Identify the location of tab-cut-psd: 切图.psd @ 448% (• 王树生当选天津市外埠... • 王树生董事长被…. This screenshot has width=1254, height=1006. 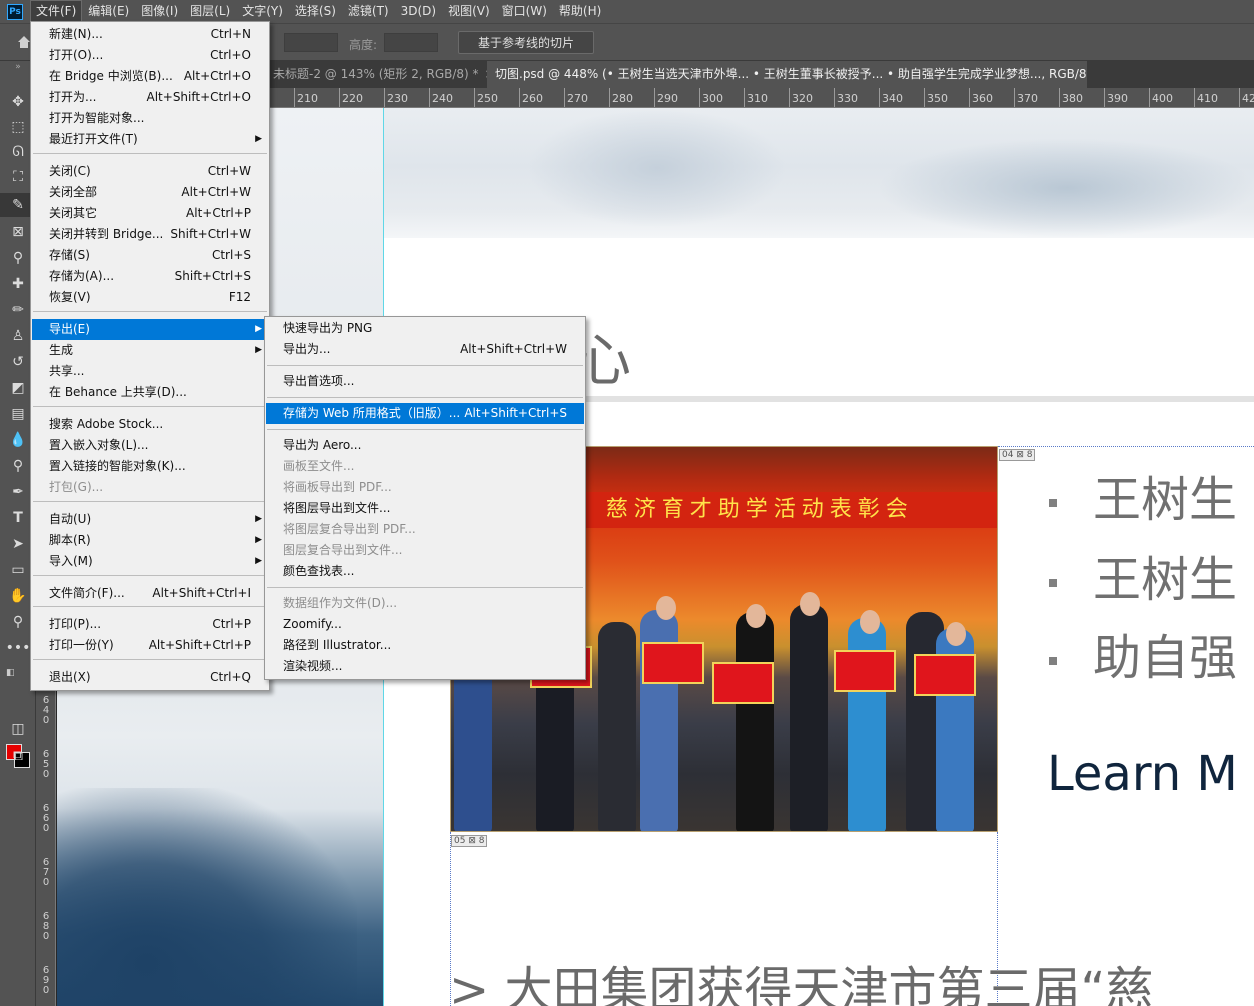
(787, 74).